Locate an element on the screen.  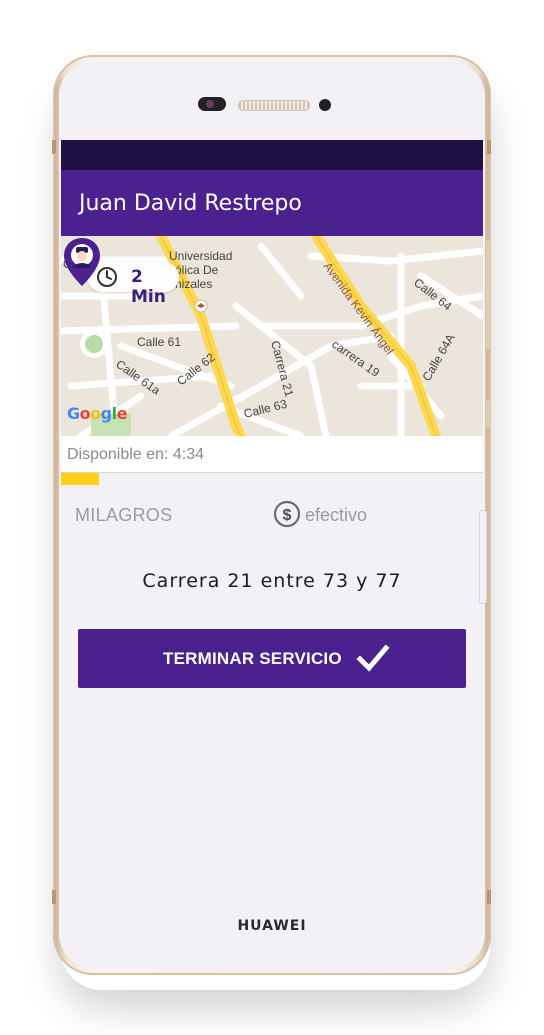
payment-method: efectivo is located at coordinates (336, 515).